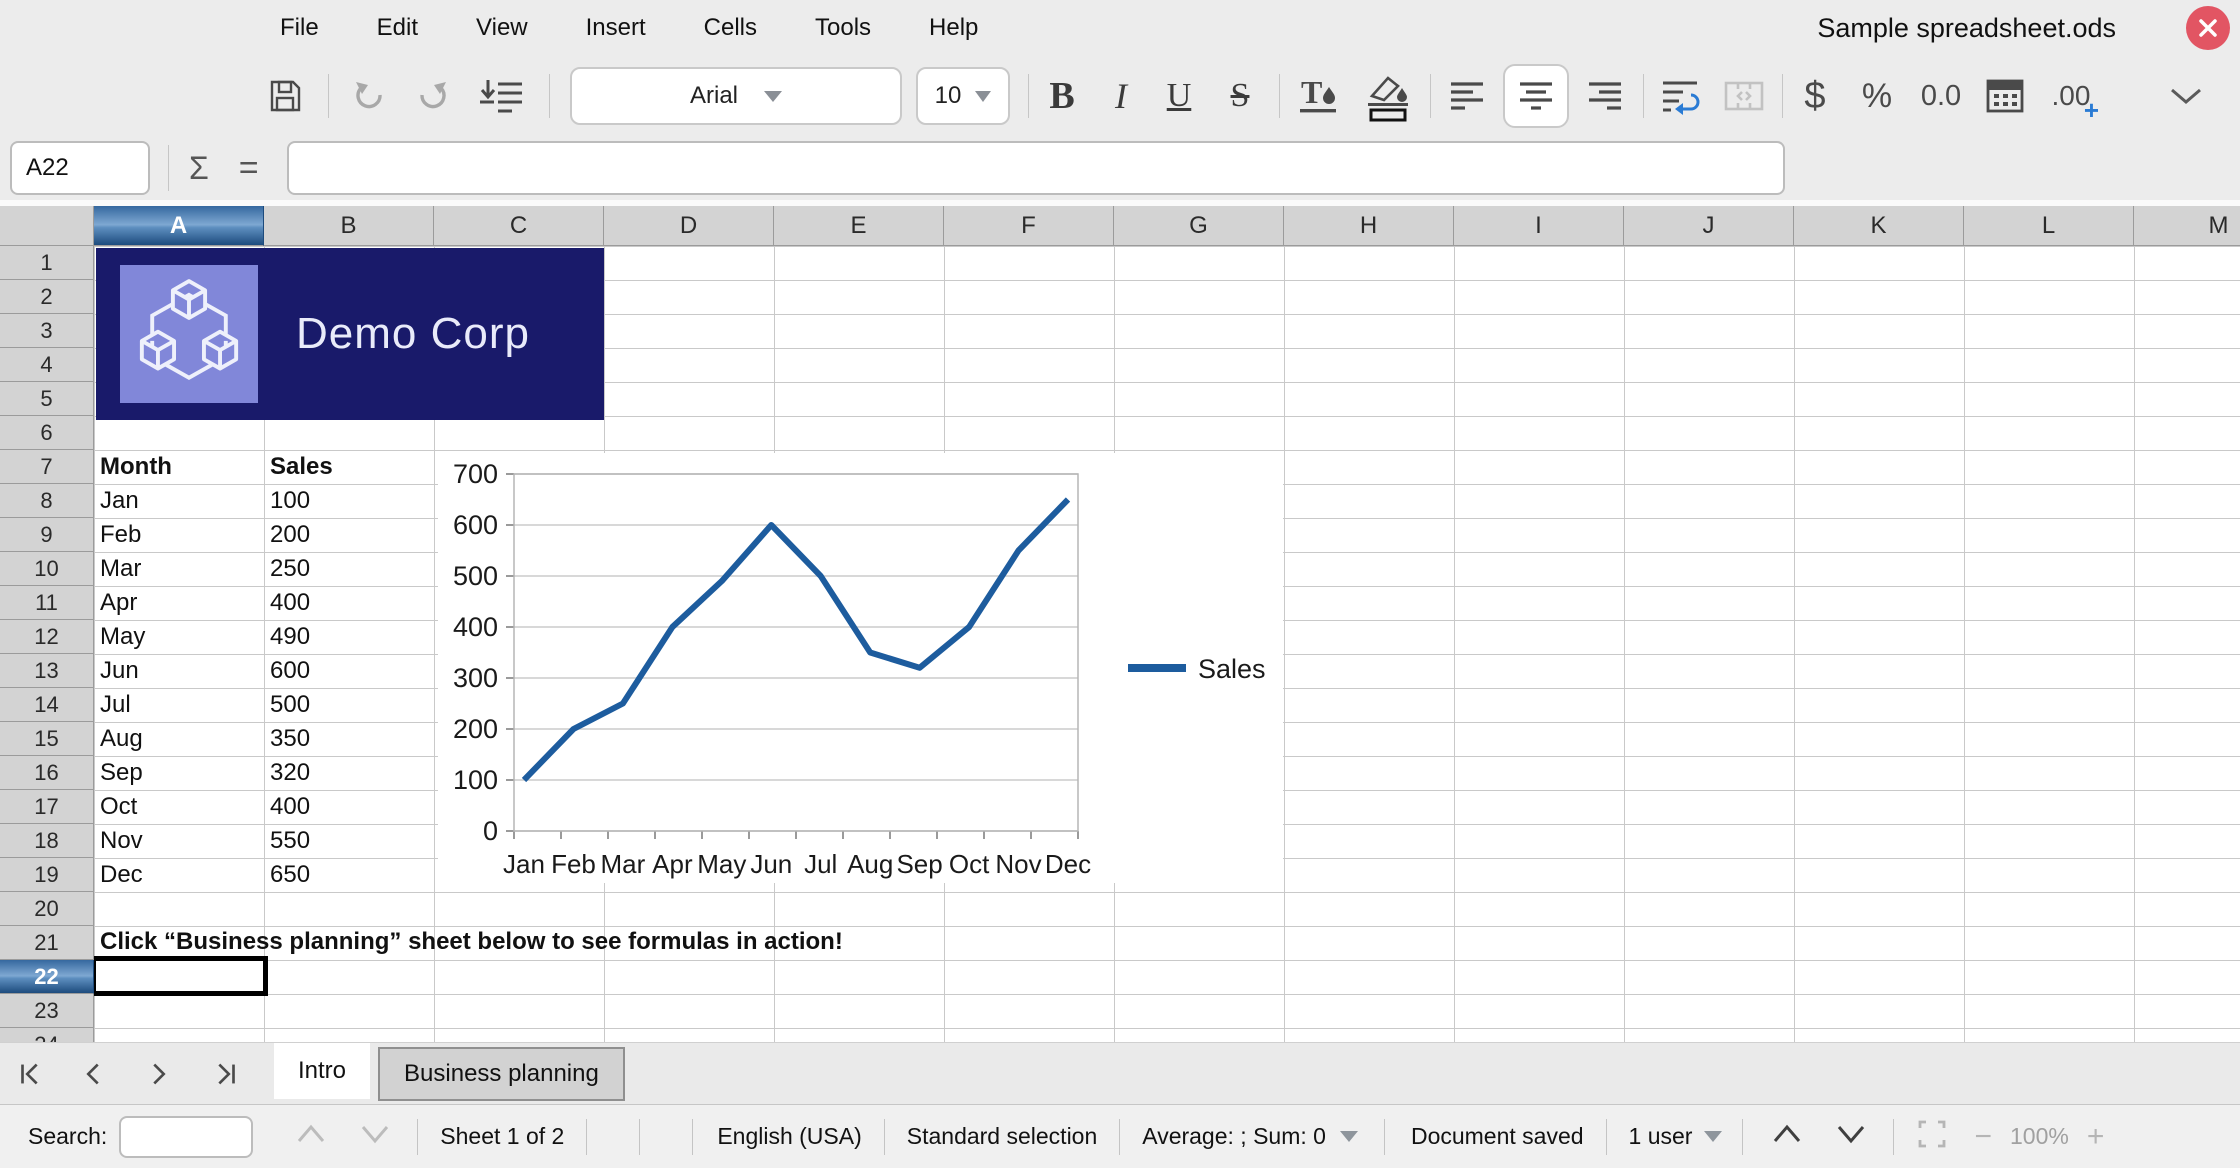  I want to click on column-header-L: L, so click(2049, 226).